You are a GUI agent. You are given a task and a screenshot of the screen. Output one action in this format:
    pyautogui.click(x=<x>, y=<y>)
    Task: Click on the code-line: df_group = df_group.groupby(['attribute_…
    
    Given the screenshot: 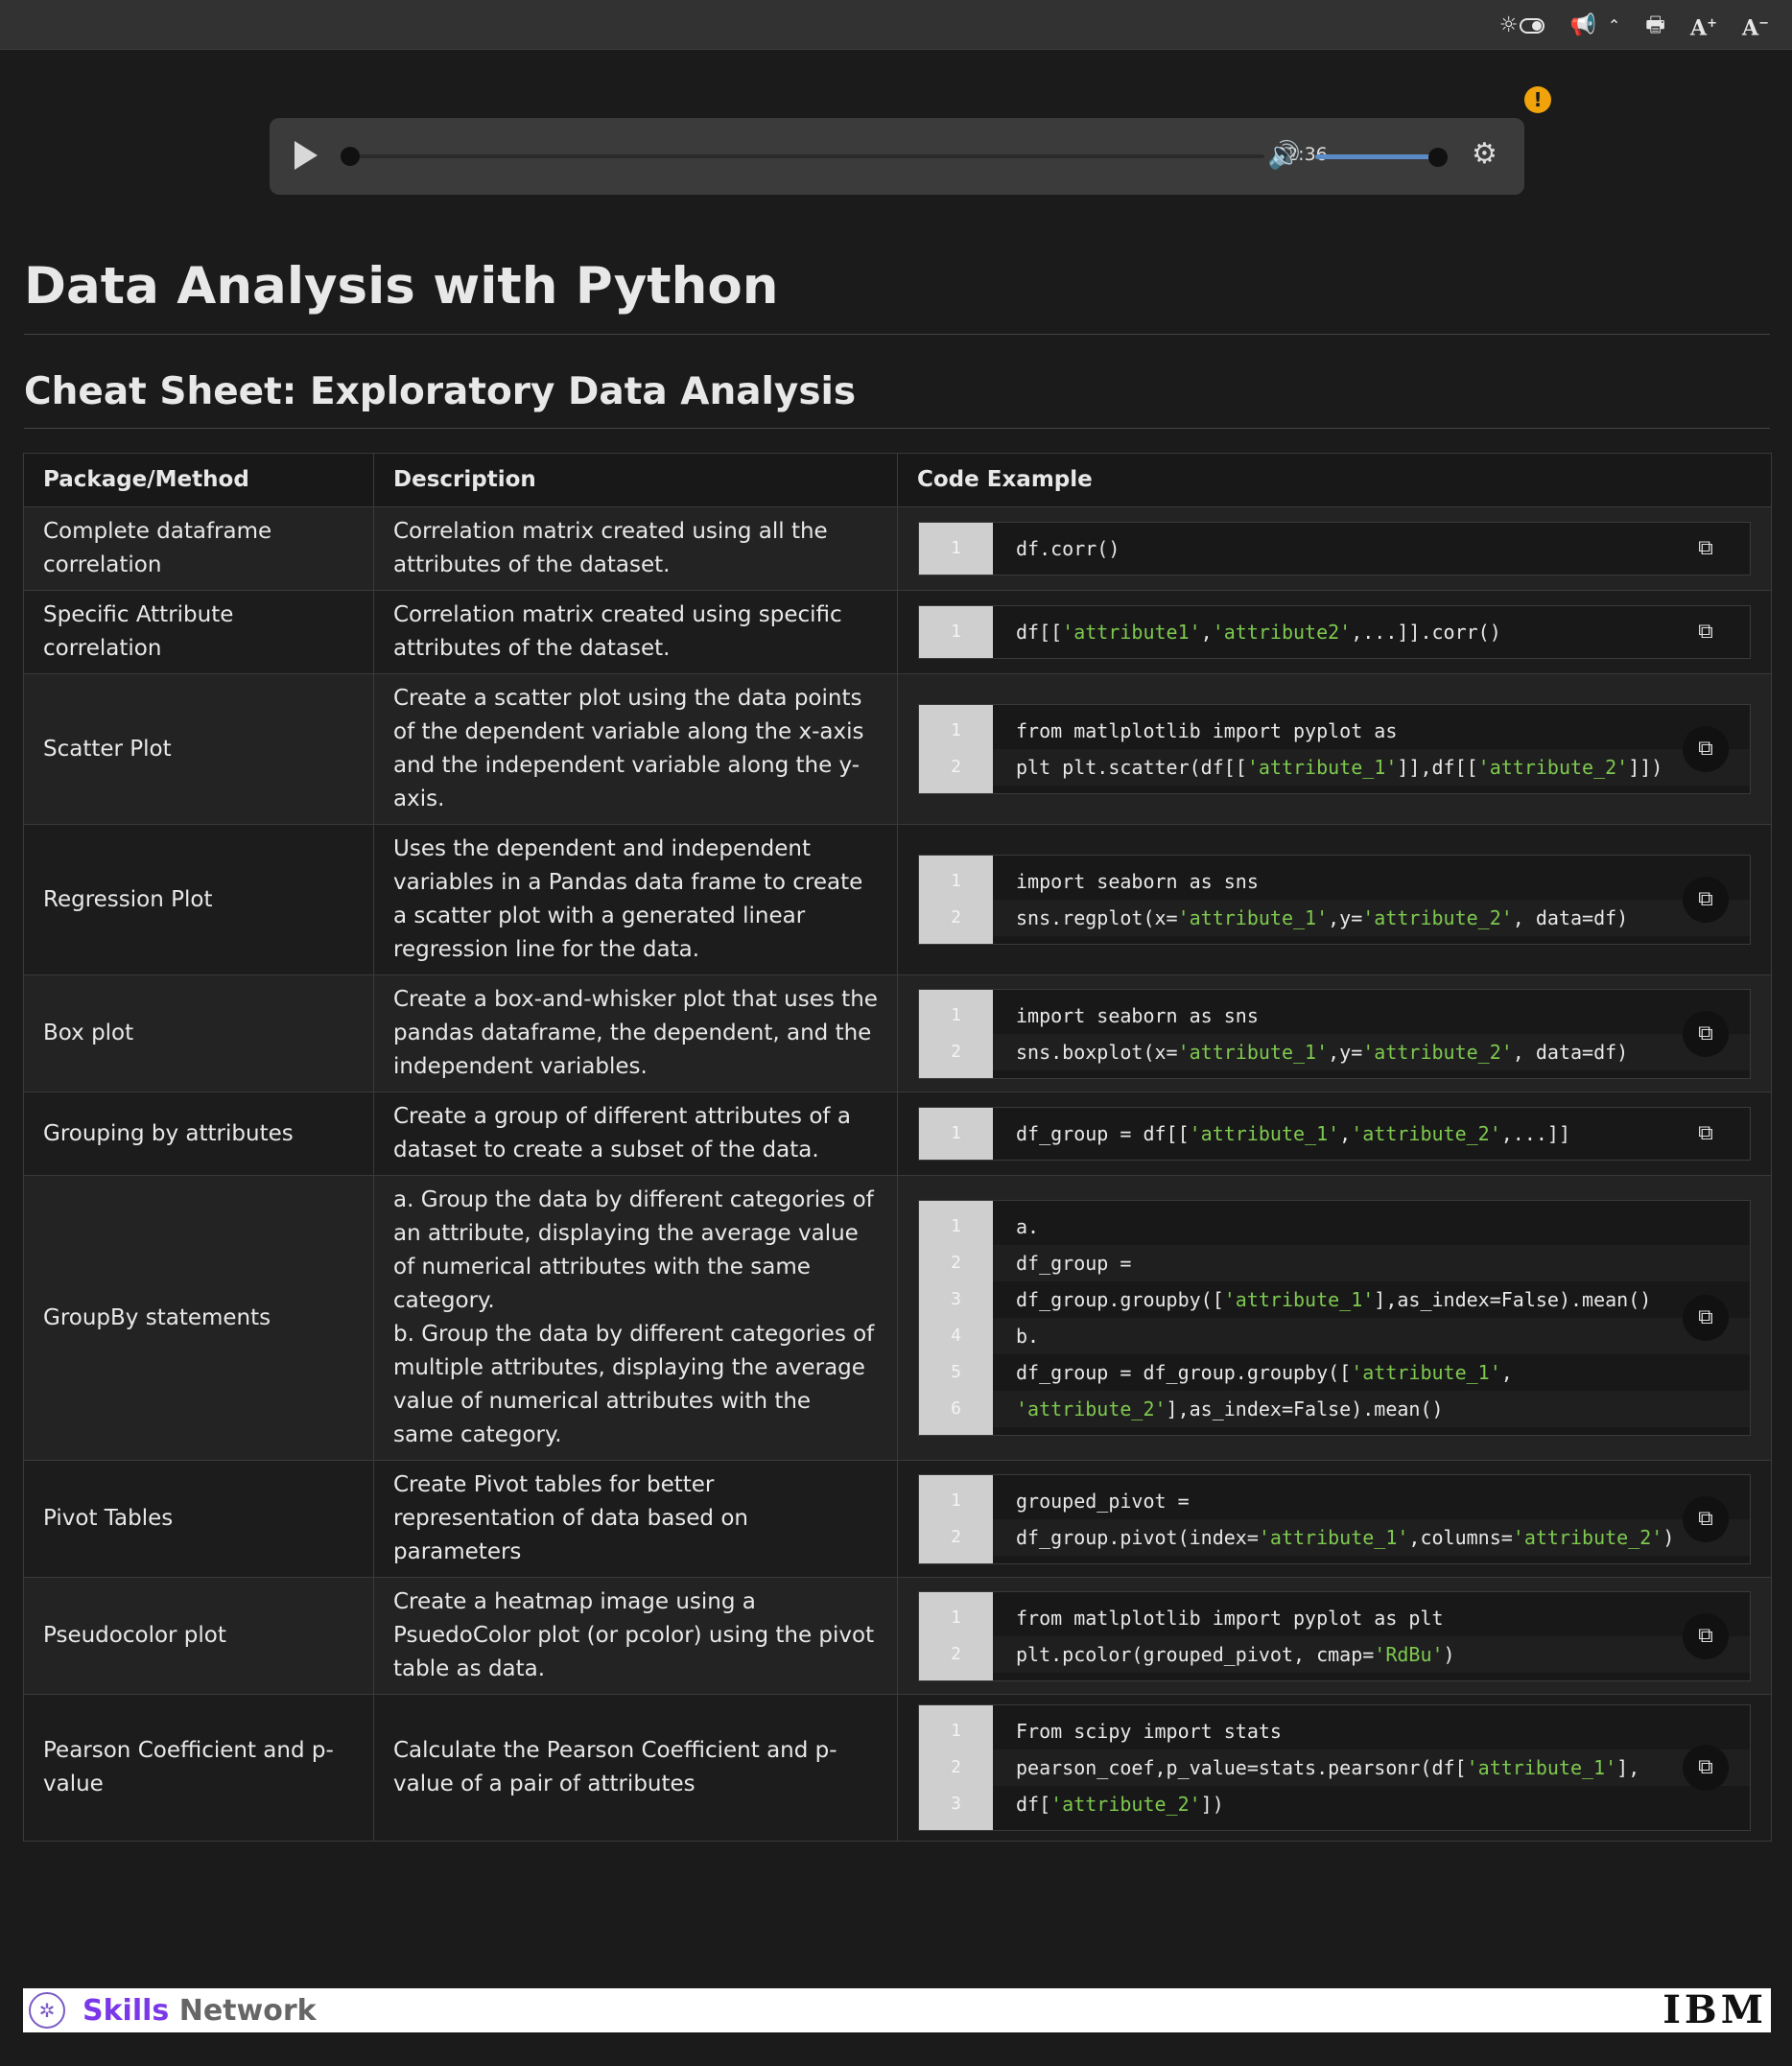 What is the action you would take?
    pyautogui.click(x=1264, y=1372)
    